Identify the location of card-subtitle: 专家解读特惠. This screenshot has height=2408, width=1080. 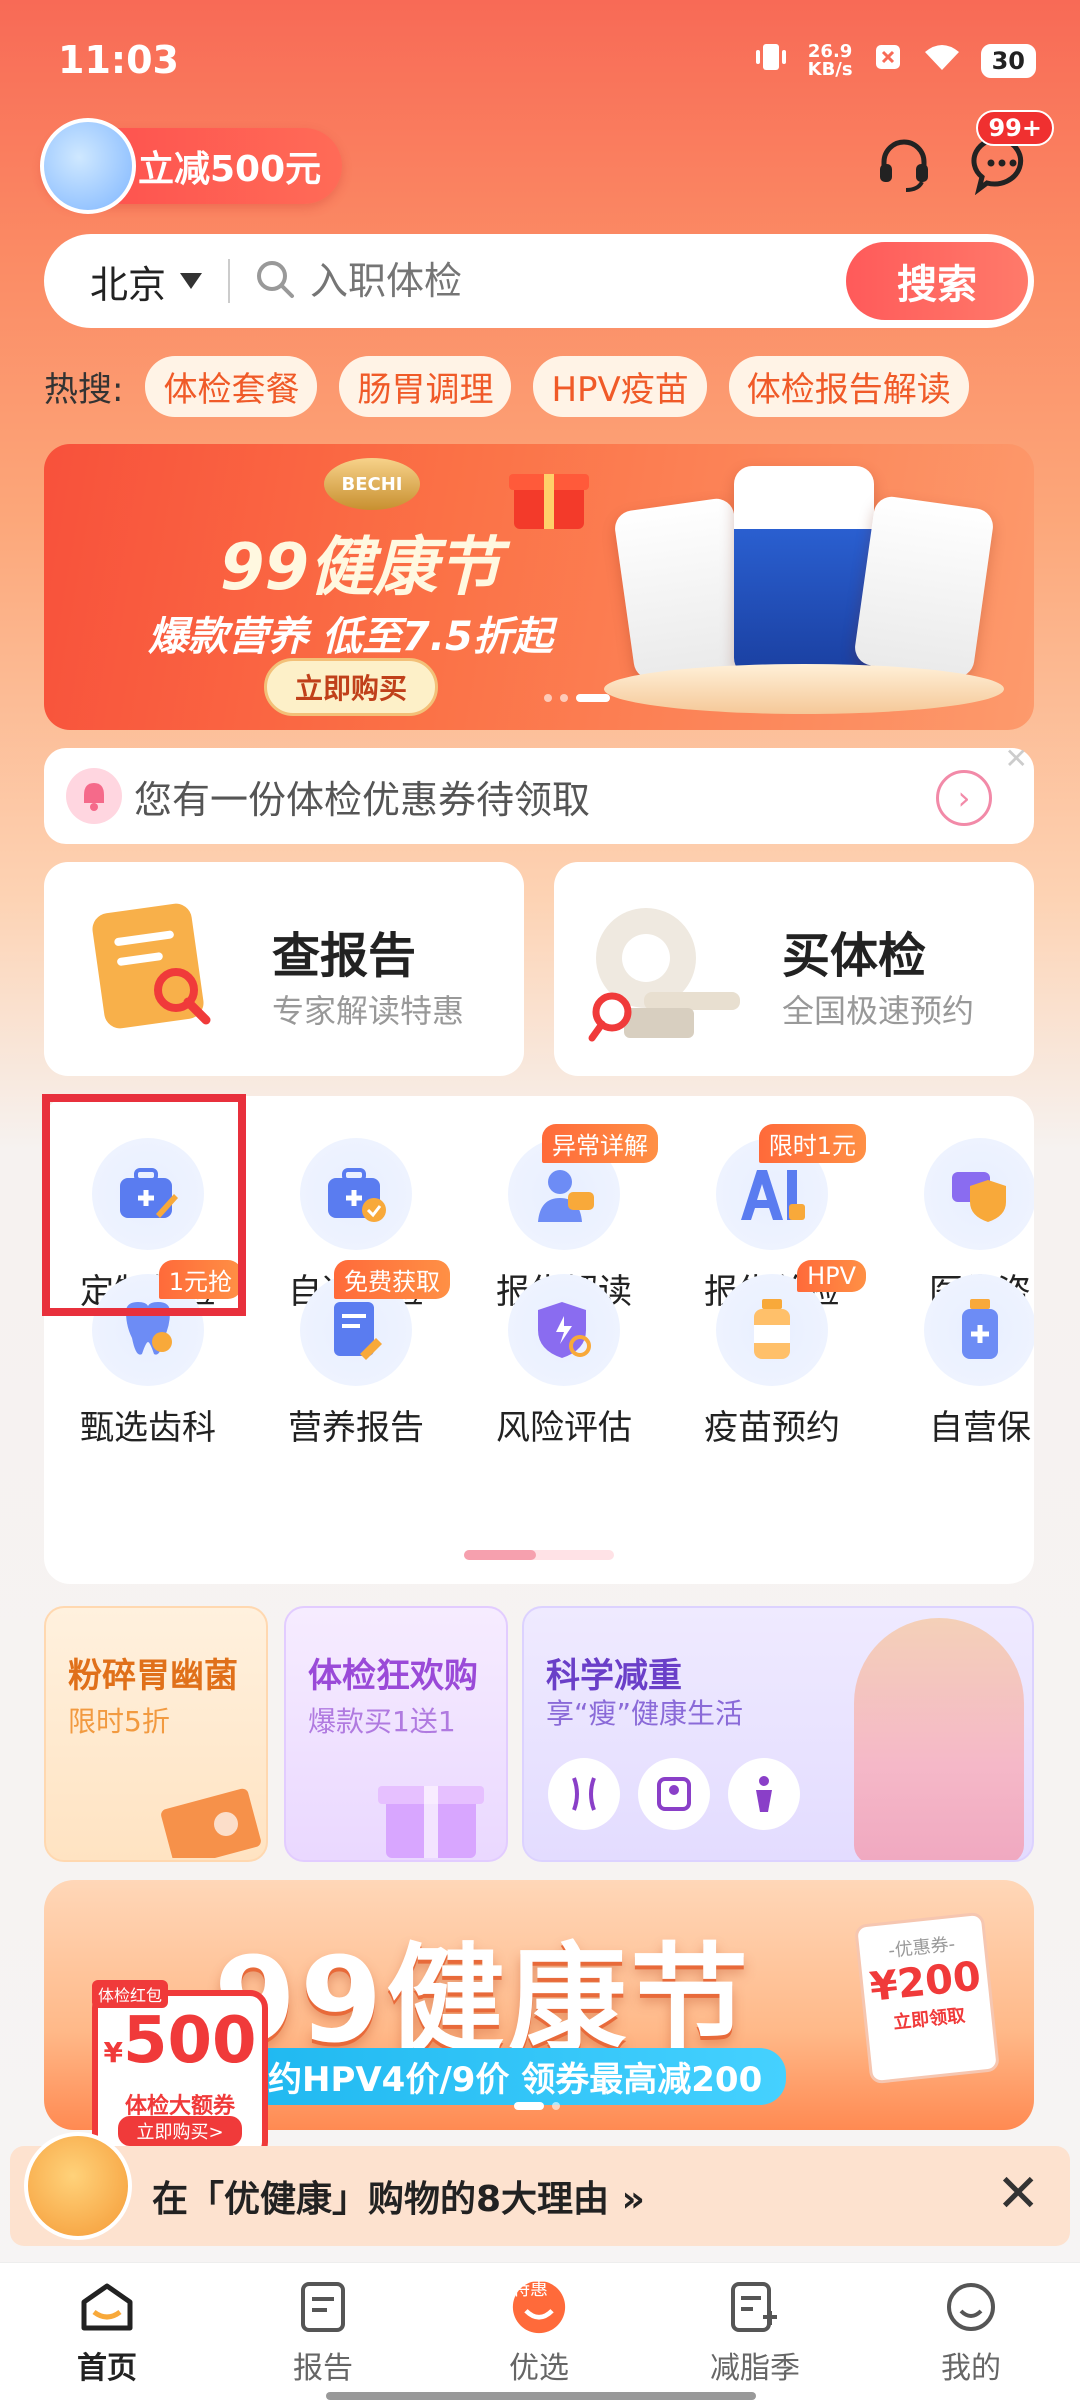
(368, 1011).